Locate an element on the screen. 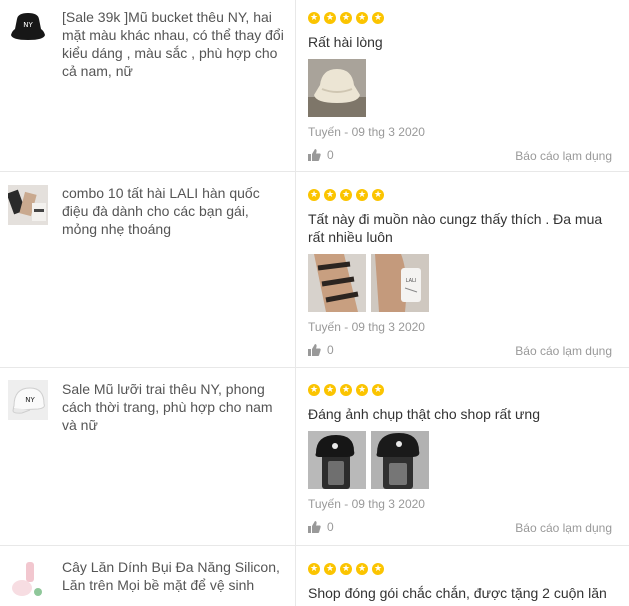 Image resolution: width=629 pixels, height=606 pixels. review-photos: LALI is located at coordinates (465, 283).